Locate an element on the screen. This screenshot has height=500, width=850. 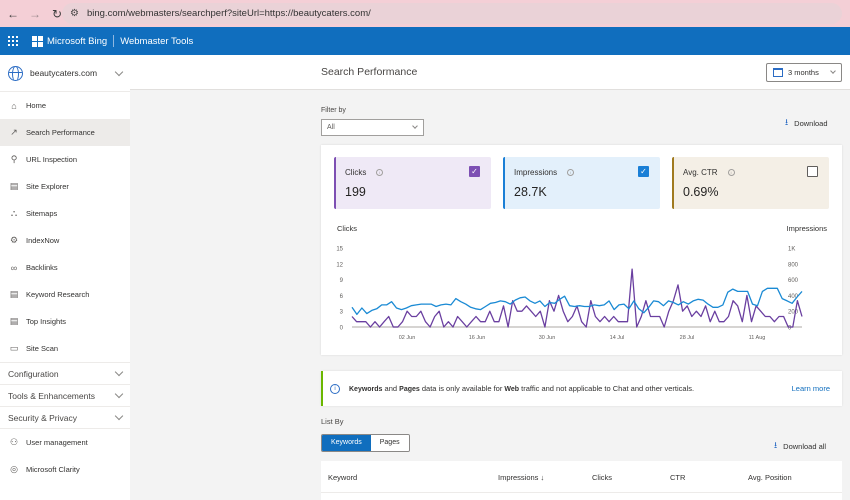
sidebar-item-url-inspection: ⚲ URL Inspection is located at coordinates (65, 159).